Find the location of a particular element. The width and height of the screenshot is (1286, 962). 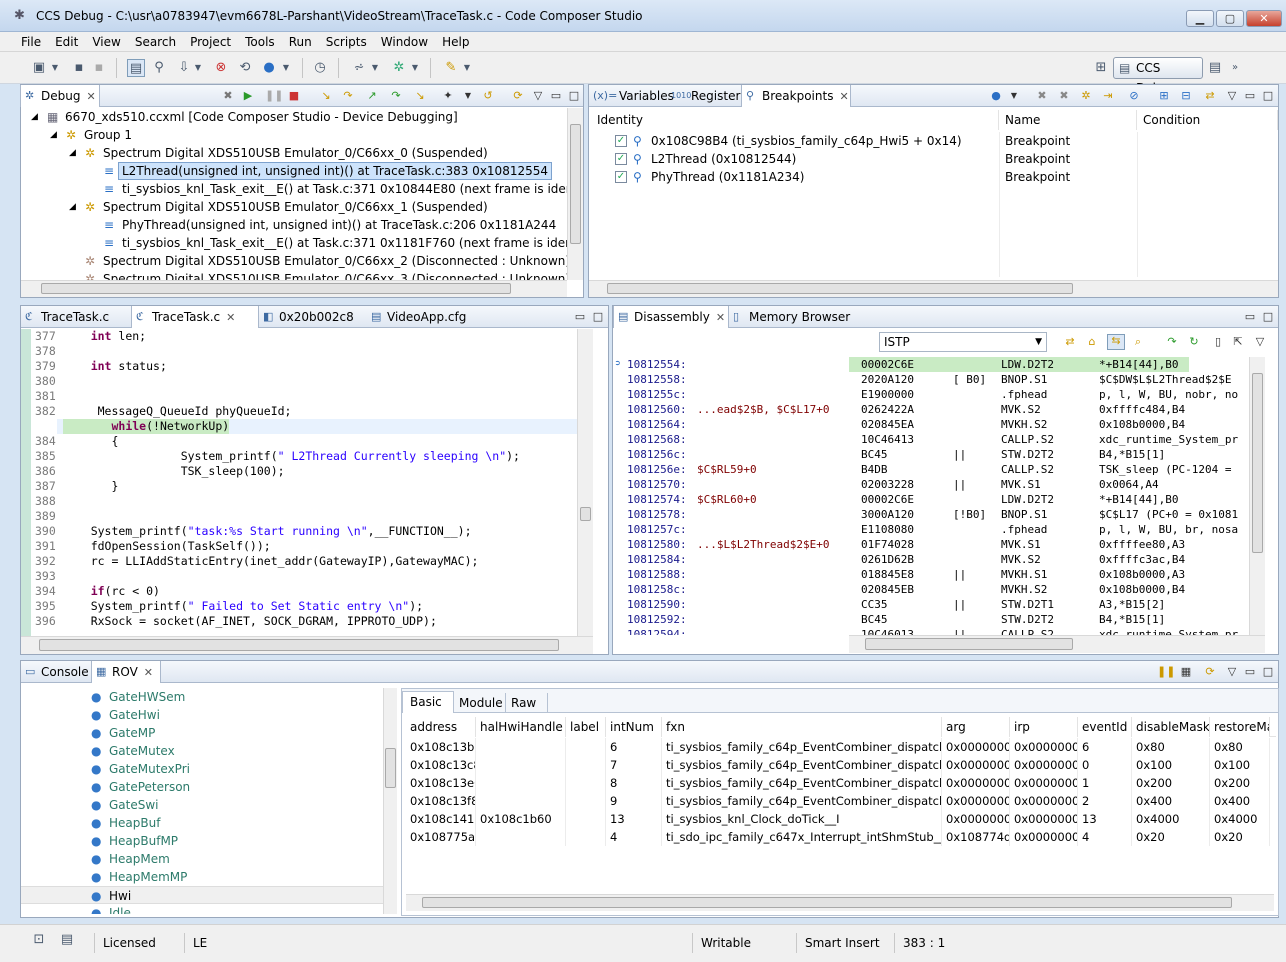

disassembly-row: 10812590: CC35 || STW.D2T1 A3,*B15[2] is located at coordinates (931, 604).